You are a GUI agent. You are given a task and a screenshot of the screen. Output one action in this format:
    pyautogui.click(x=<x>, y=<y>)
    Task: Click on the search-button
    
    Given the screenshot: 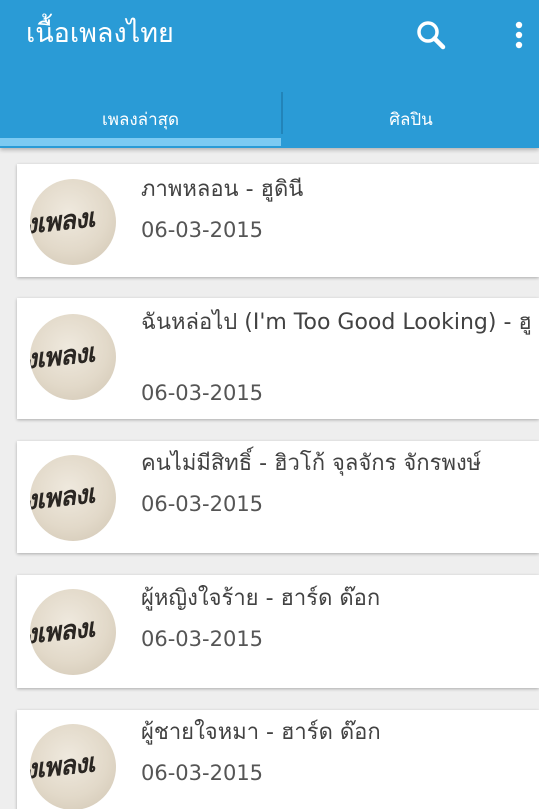 What is the action you would take?
    pyautogui.click(x=431, y=35)
    